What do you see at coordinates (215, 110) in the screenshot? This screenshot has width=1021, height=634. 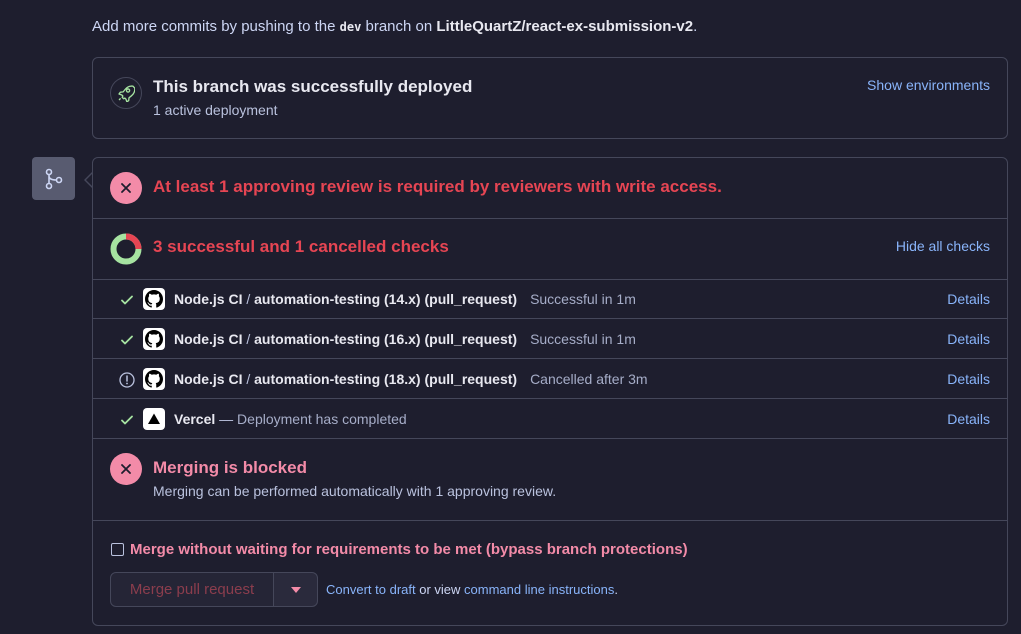 I see `deployment-count: 1 active deployment` at bounding box center [215, 110].